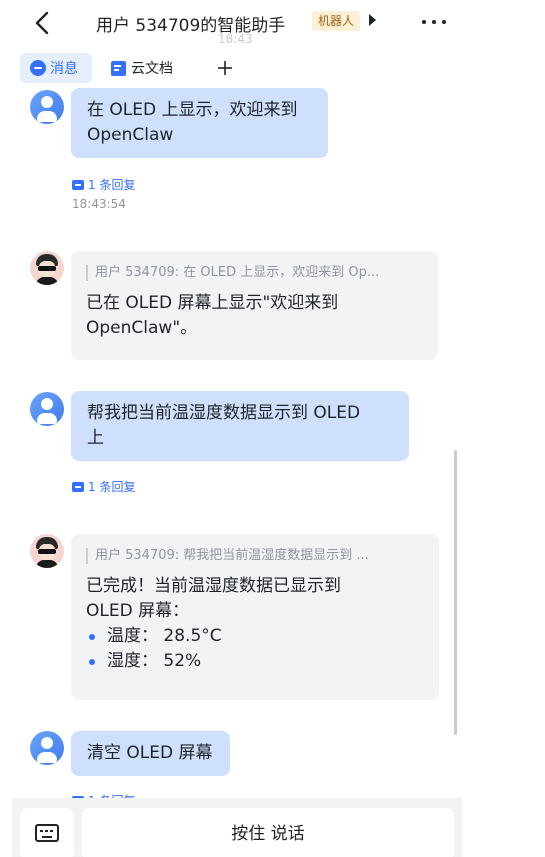 The width and height of the screenshot is (545, 857). I want to click on list-item-text: 湿度： 52%, so click(154, 661).